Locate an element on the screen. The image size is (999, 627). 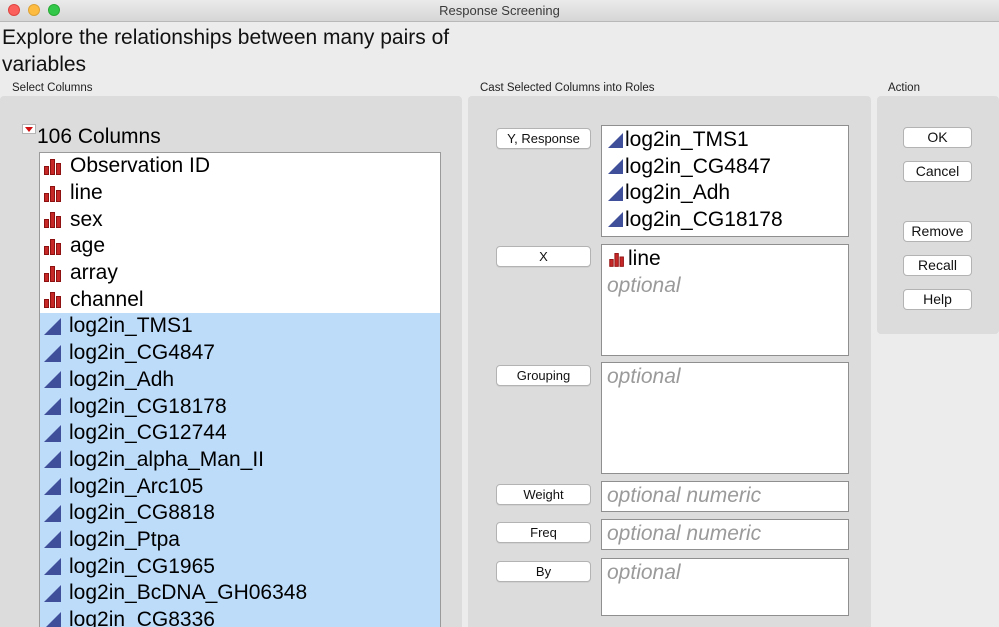
column-list-item: log2in_CG12744 is located at coordinates (240, 433).